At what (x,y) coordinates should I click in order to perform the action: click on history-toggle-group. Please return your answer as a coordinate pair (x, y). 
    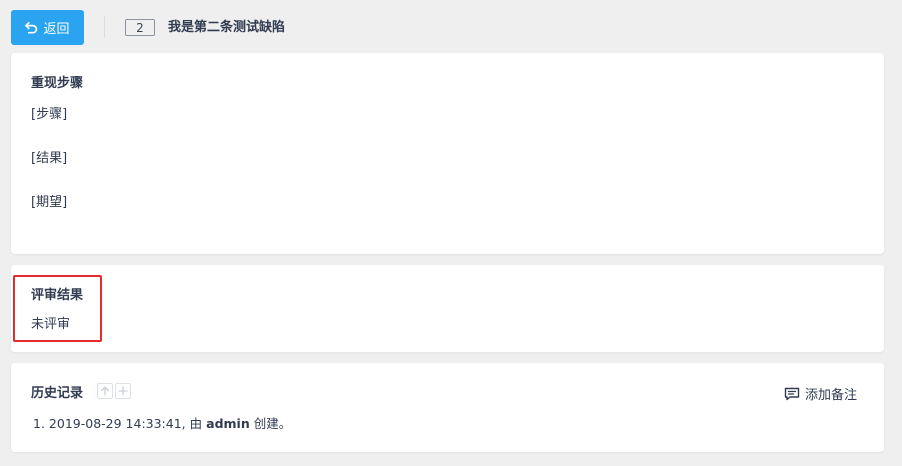
    Looking at the image, I should click on (114, 391).